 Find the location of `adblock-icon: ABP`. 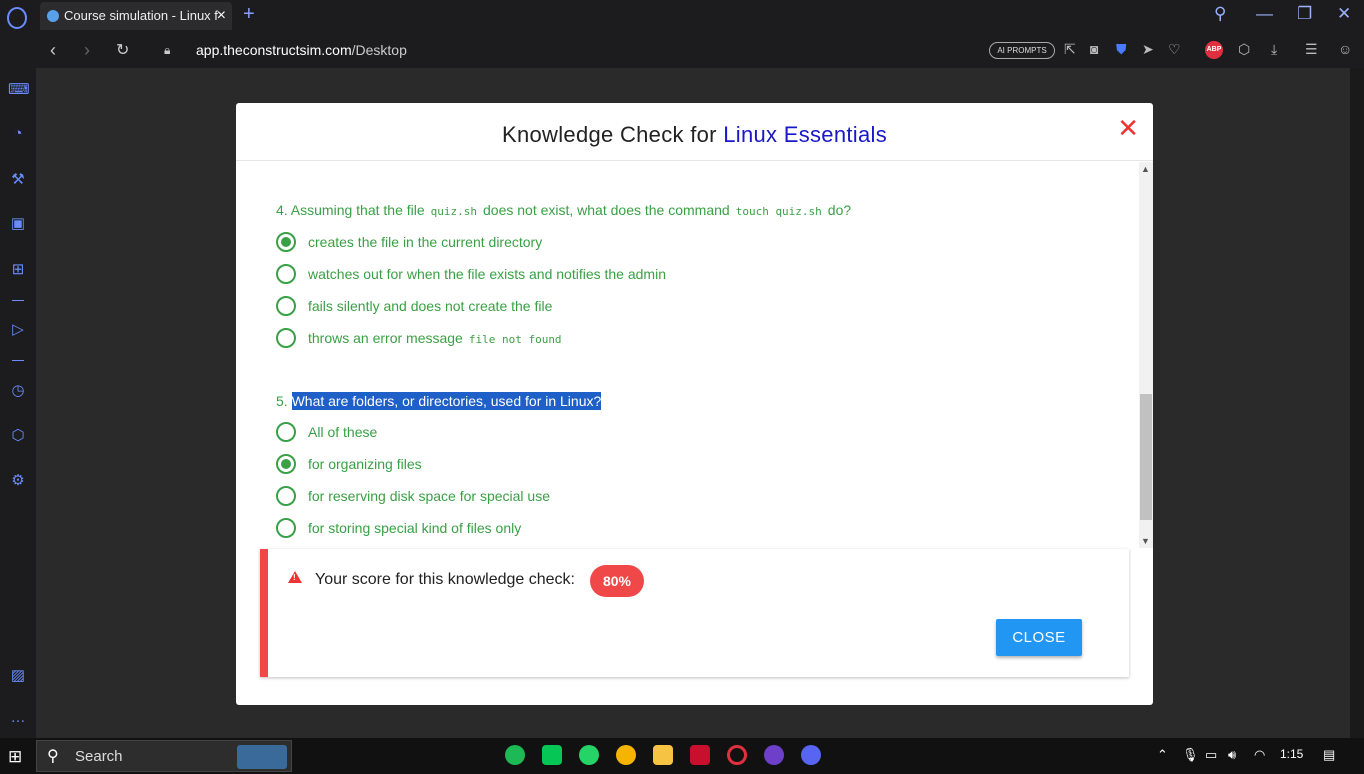

adblock-icon: ABP is located at coordinates (1214, 50).